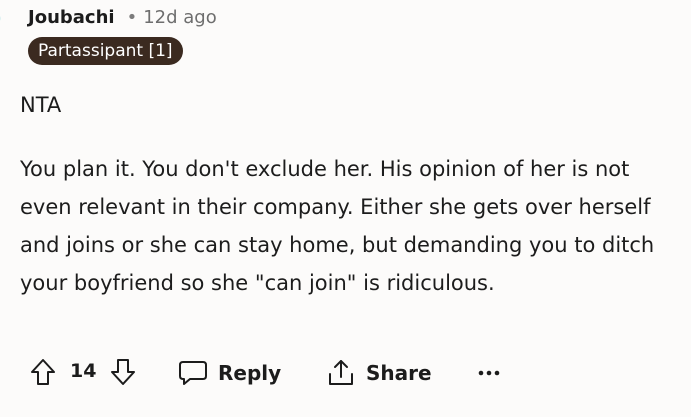  Describe the element at coordinates (180, 17) in the screenshot. I see `comment-age: 12d ago` at that location.